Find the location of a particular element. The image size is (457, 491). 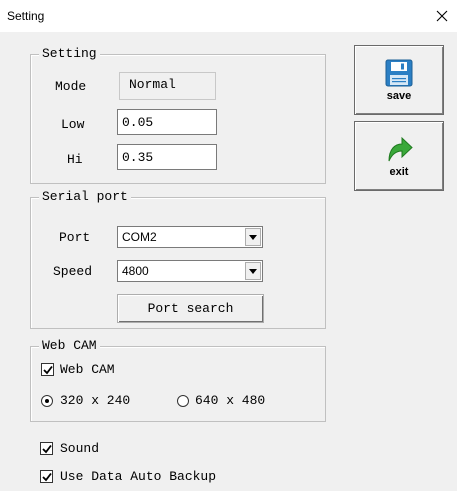

close-button is located at coordinates (442, 16).